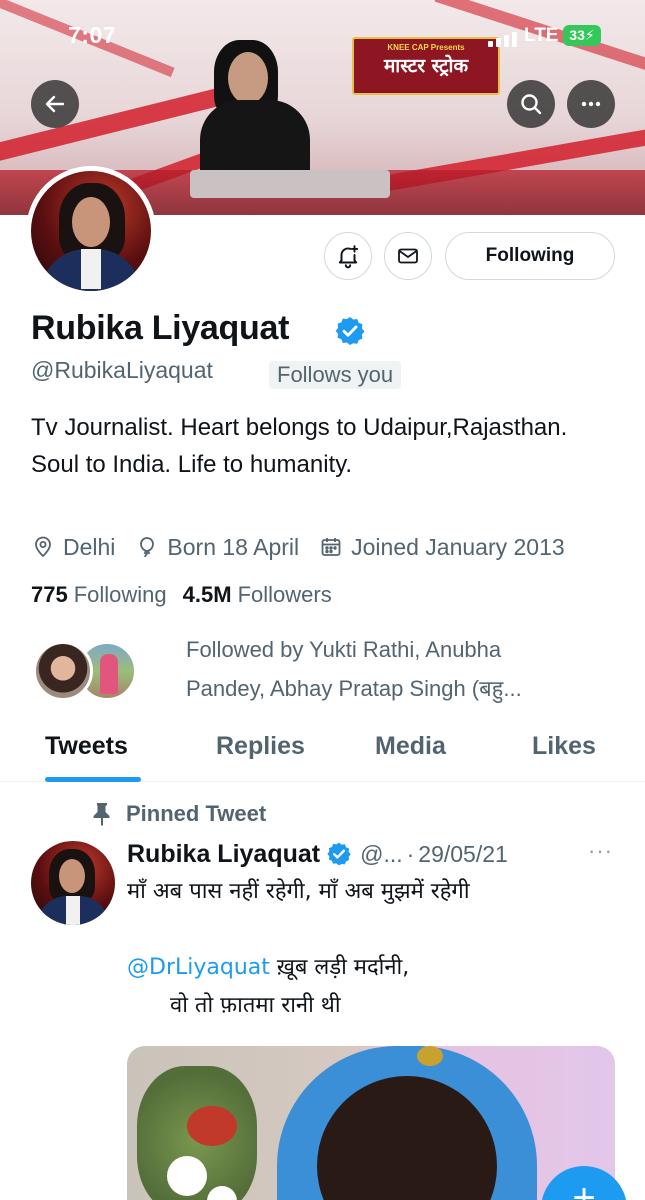  I want to click on back-button, so click(55, 104).